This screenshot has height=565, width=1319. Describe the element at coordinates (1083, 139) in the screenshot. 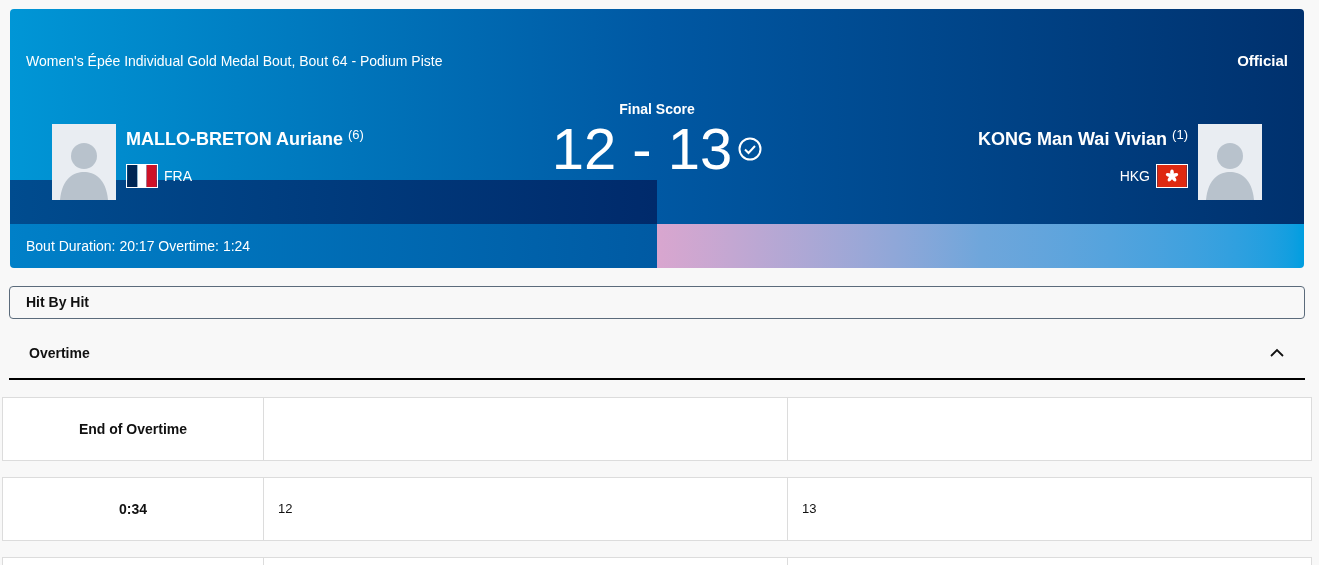

I see `fencer-name: KONG Man Wai Vivian $^{(1)}$` at that location.